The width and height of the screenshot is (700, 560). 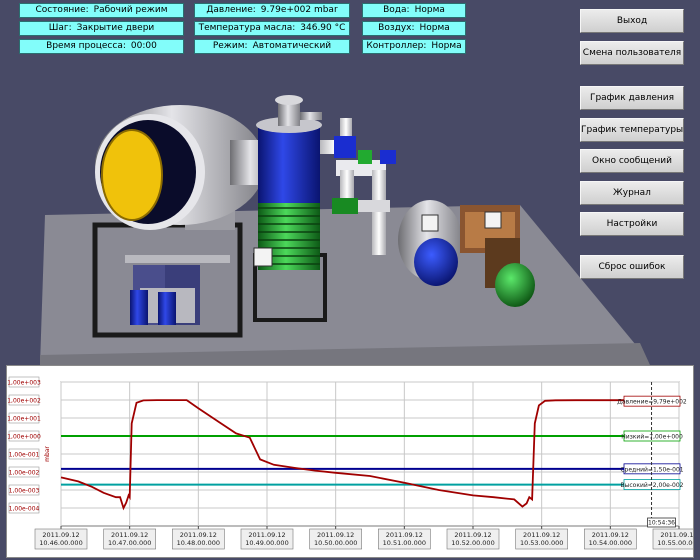 What do you see at coordinates (62, 10) in the screenshot?
I see `status-state-label: Состояние:` at bounding box center [62, 10].